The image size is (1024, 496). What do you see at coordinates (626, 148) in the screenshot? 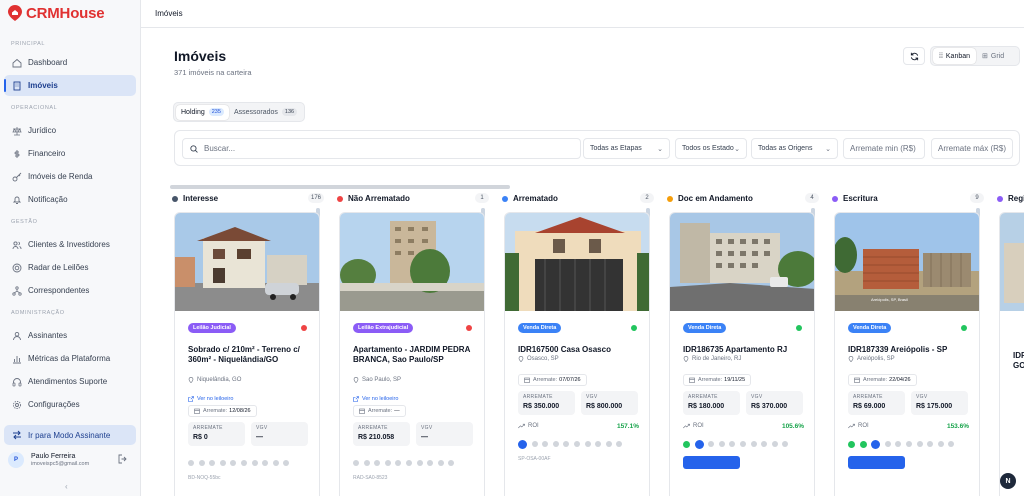
I see `etapas-select: Todas as Etapas ⌄` at bounding box center [626, 148].